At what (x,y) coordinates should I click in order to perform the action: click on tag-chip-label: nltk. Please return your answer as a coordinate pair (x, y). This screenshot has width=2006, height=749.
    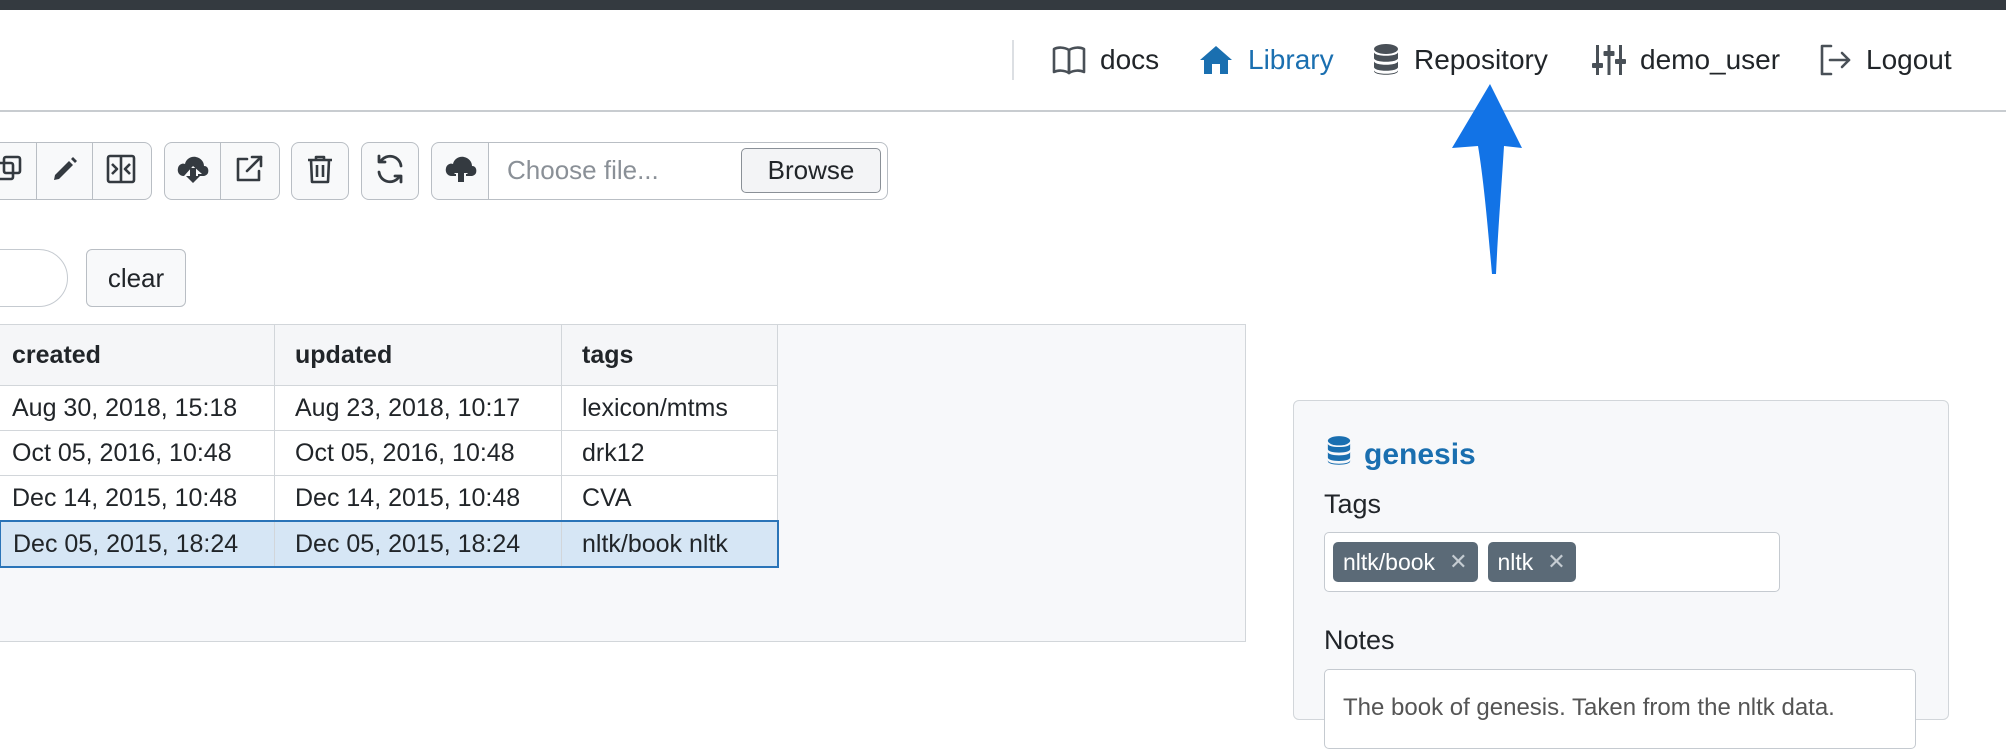
    Looking at the image, I should click on (1515, 561).